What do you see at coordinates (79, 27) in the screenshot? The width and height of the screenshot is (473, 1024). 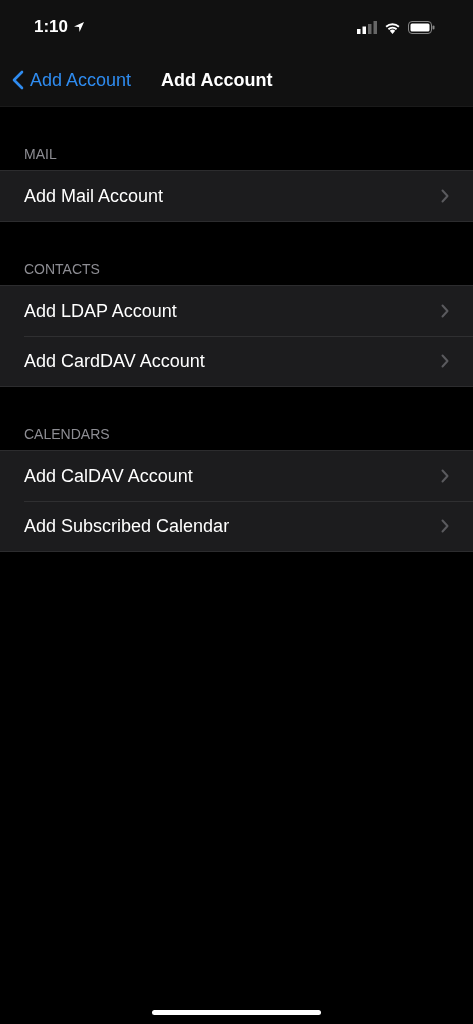 I see `location-arrow-icon` at bounding box center [79, 27].